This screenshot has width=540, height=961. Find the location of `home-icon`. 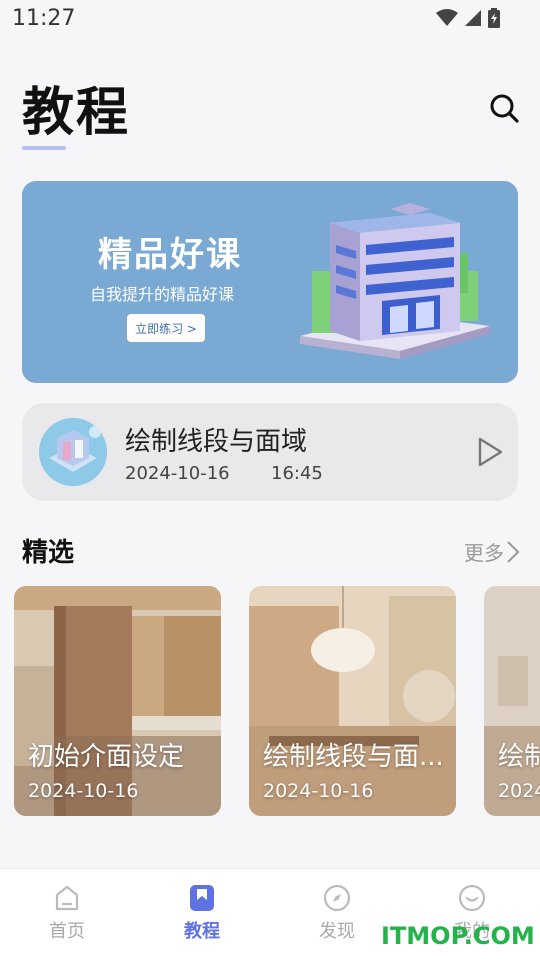

home-icon is located at coordinates (67, 898).